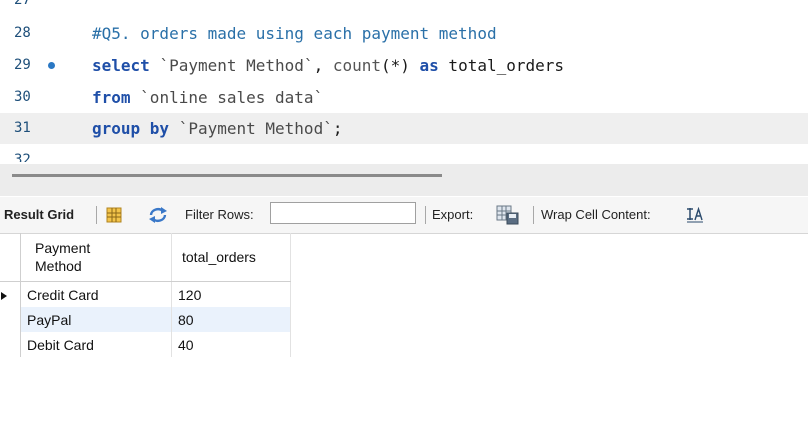 The width and height of the screenshot is (808, 447). What do you see at coordinates (22, 65) in the screenshot?
I see `line-number: 29` at bounding box center [22, 65].